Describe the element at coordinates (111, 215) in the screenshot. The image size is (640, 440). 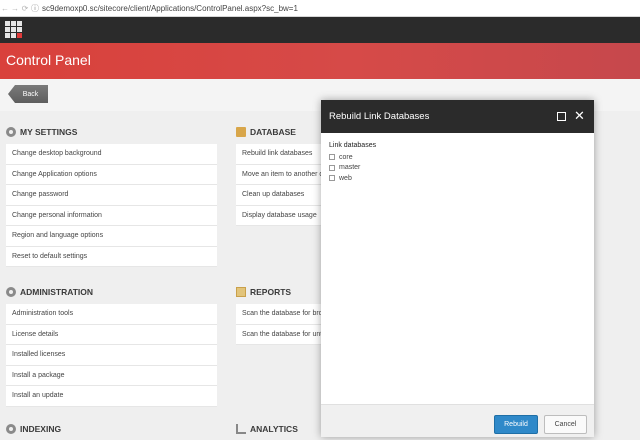
I see `list-item: Change personal information` at that location.